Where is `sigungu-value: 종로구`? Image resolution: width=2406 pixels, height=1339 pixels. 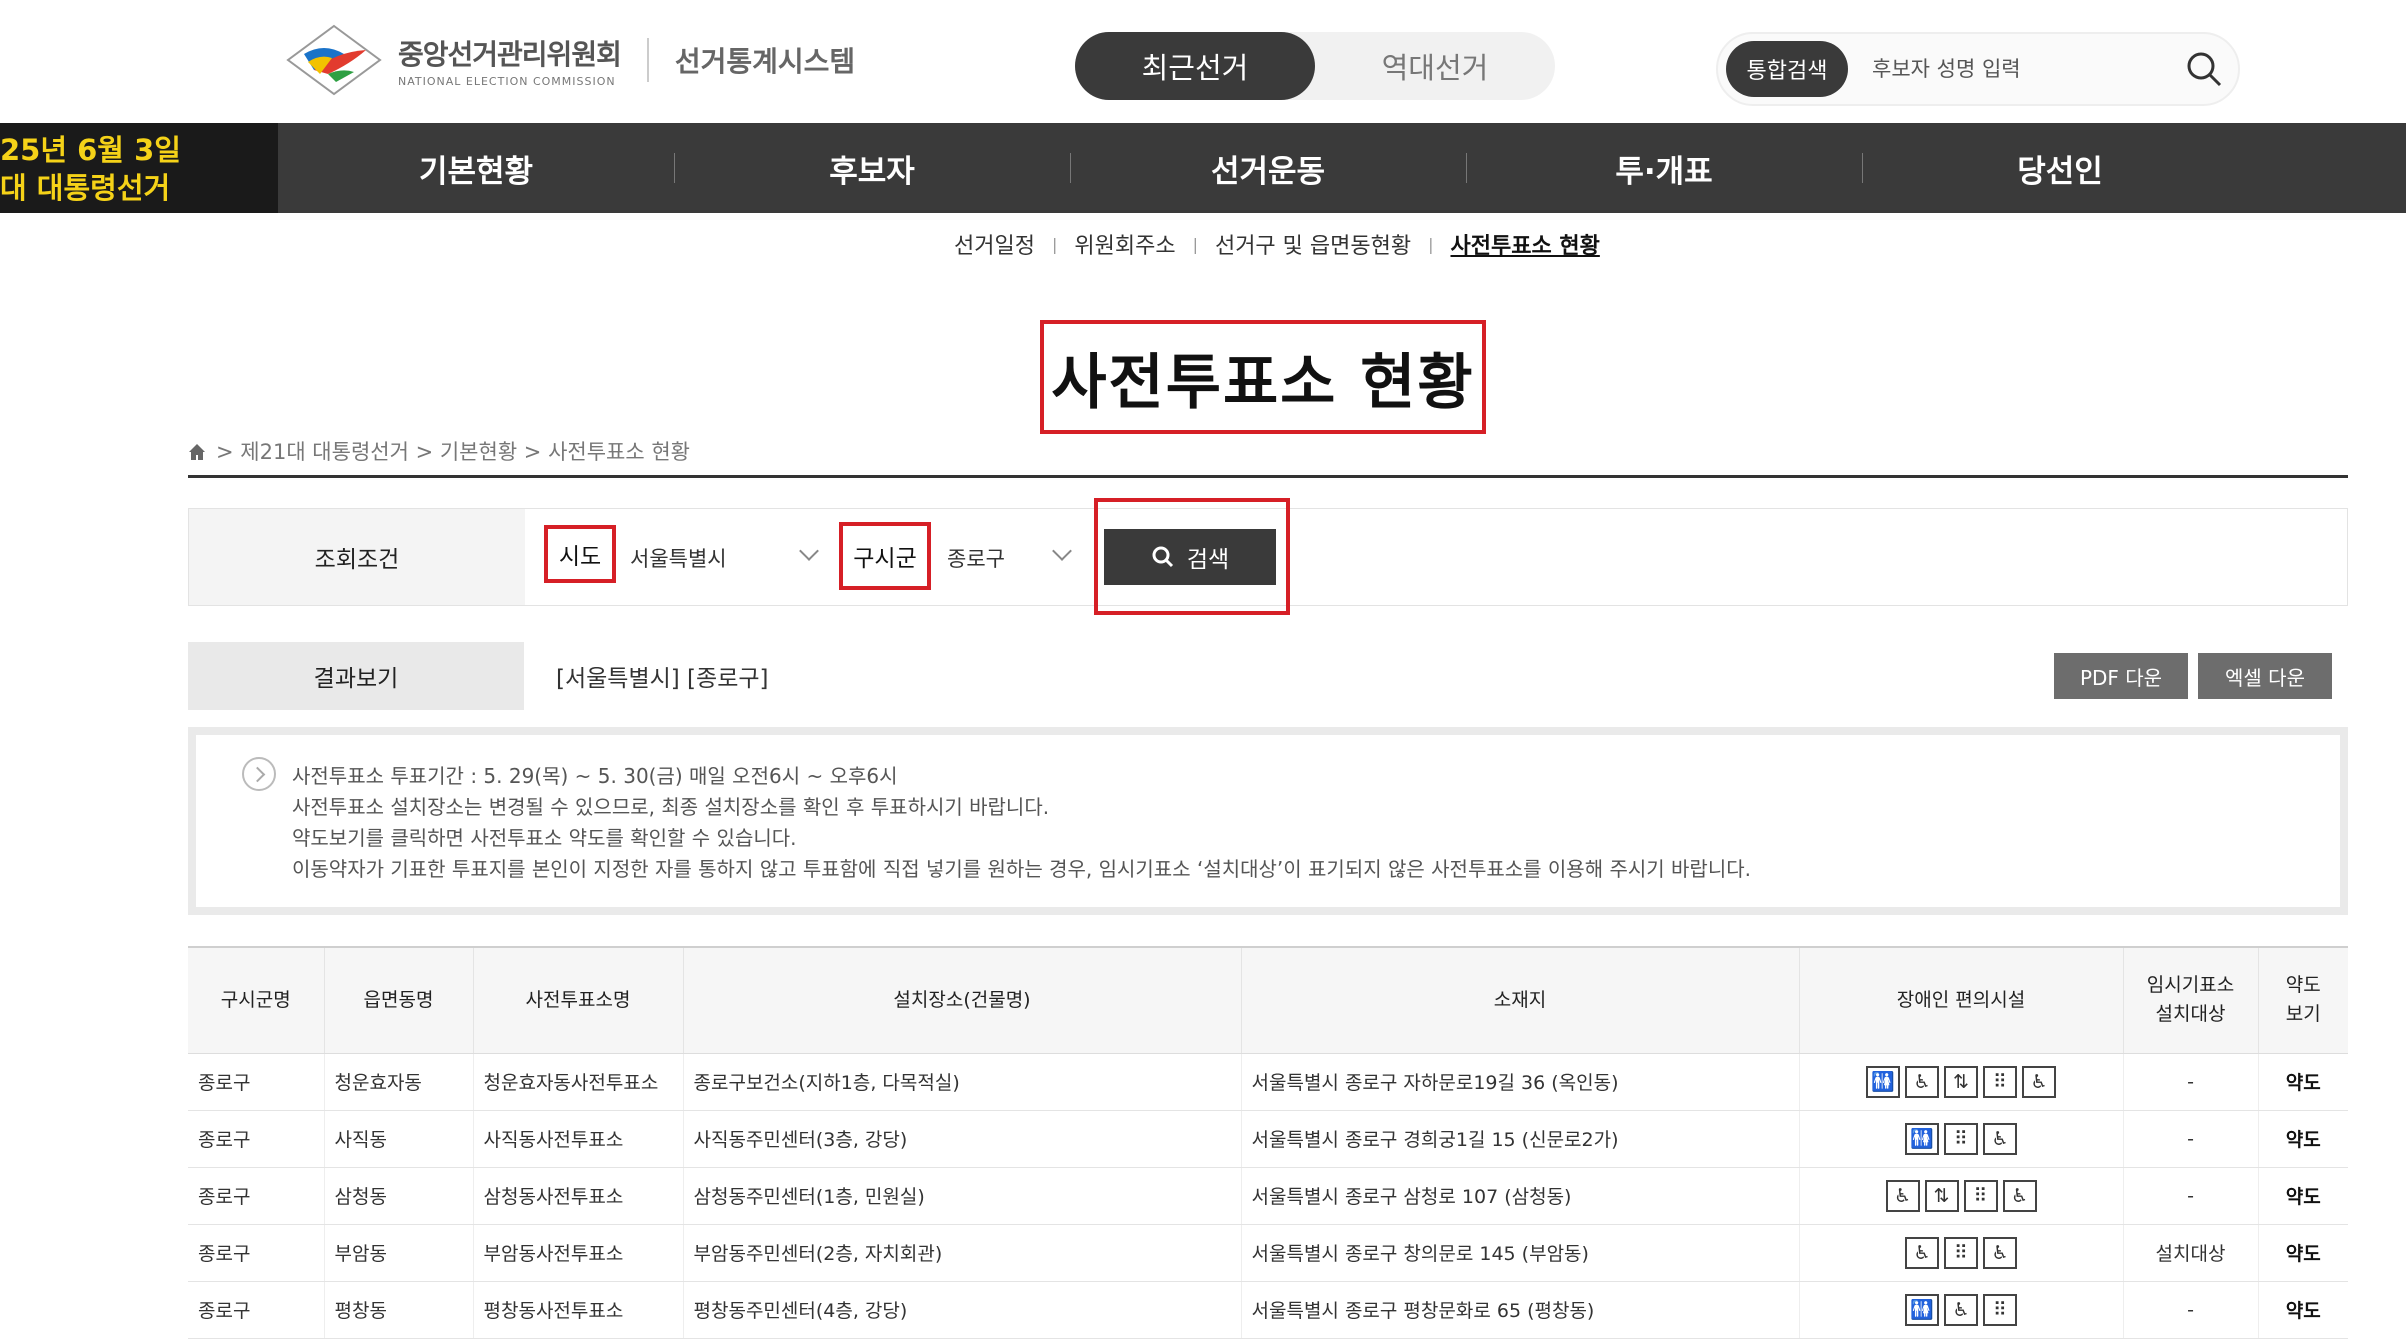
sigungu-value: 종로구 is located at coordinates (976, 559).